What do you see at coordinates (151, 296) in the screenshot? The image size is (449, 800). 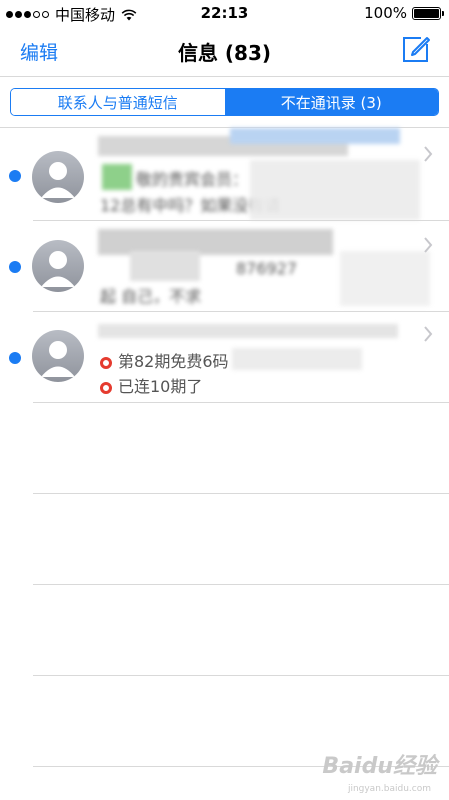 I see `message-preview-line2: 起 自己，不求` at bounding box center [151, 296].